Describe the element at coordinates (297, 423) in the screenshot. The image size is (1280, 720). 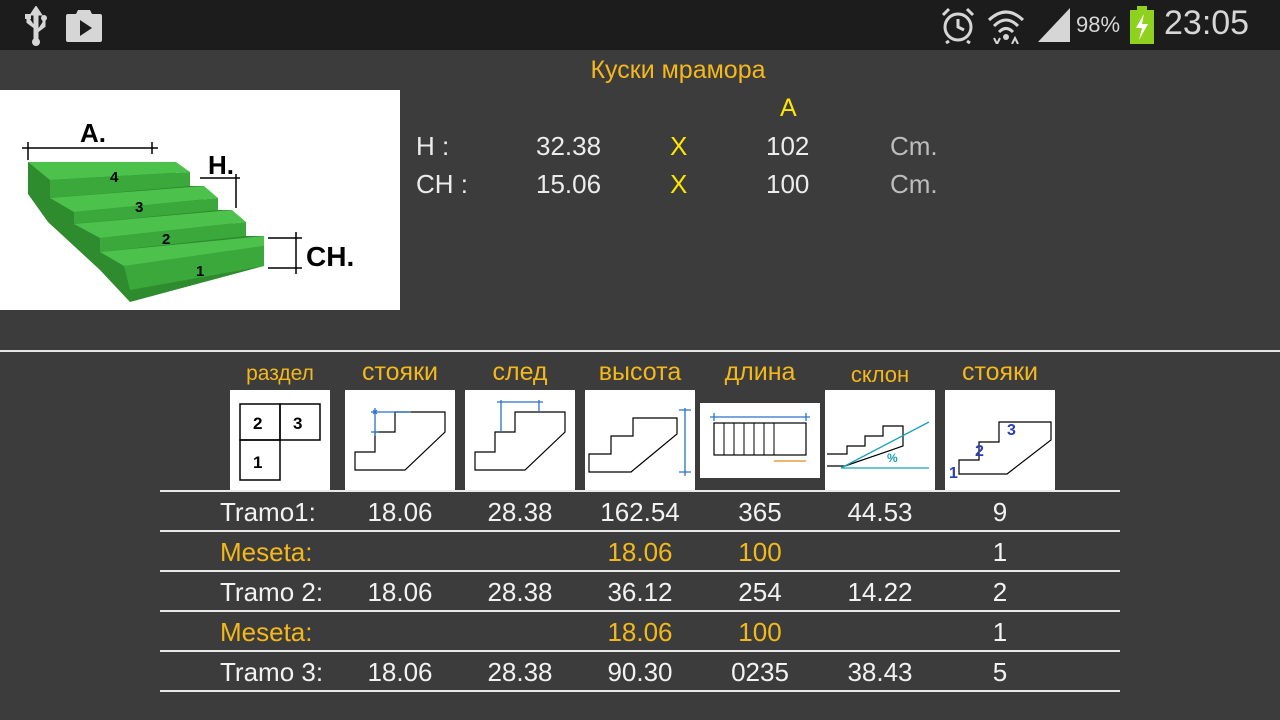
I see `section-icon-3: 3` at that location.